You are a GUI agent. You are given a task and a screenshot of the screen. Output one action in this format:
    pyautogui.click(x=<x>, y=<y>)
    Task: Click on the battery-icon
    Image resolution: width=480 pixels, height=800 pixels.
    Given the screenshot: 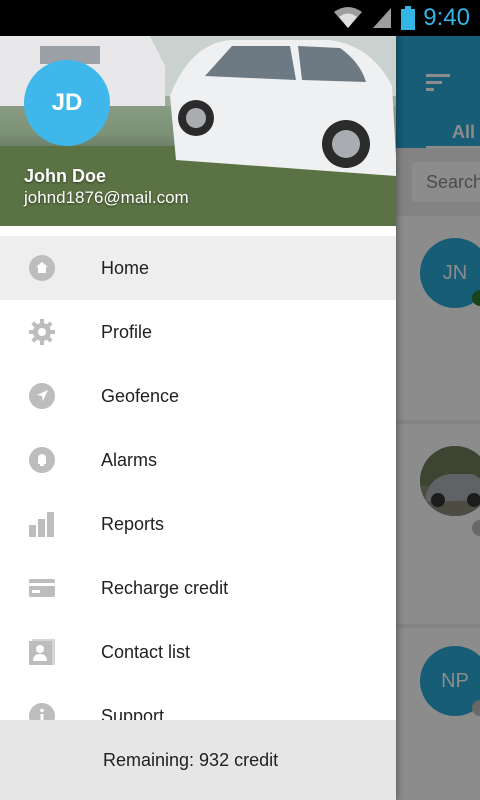 What is the action you would take?
    pyautogui.click(x=408, y=18)
    